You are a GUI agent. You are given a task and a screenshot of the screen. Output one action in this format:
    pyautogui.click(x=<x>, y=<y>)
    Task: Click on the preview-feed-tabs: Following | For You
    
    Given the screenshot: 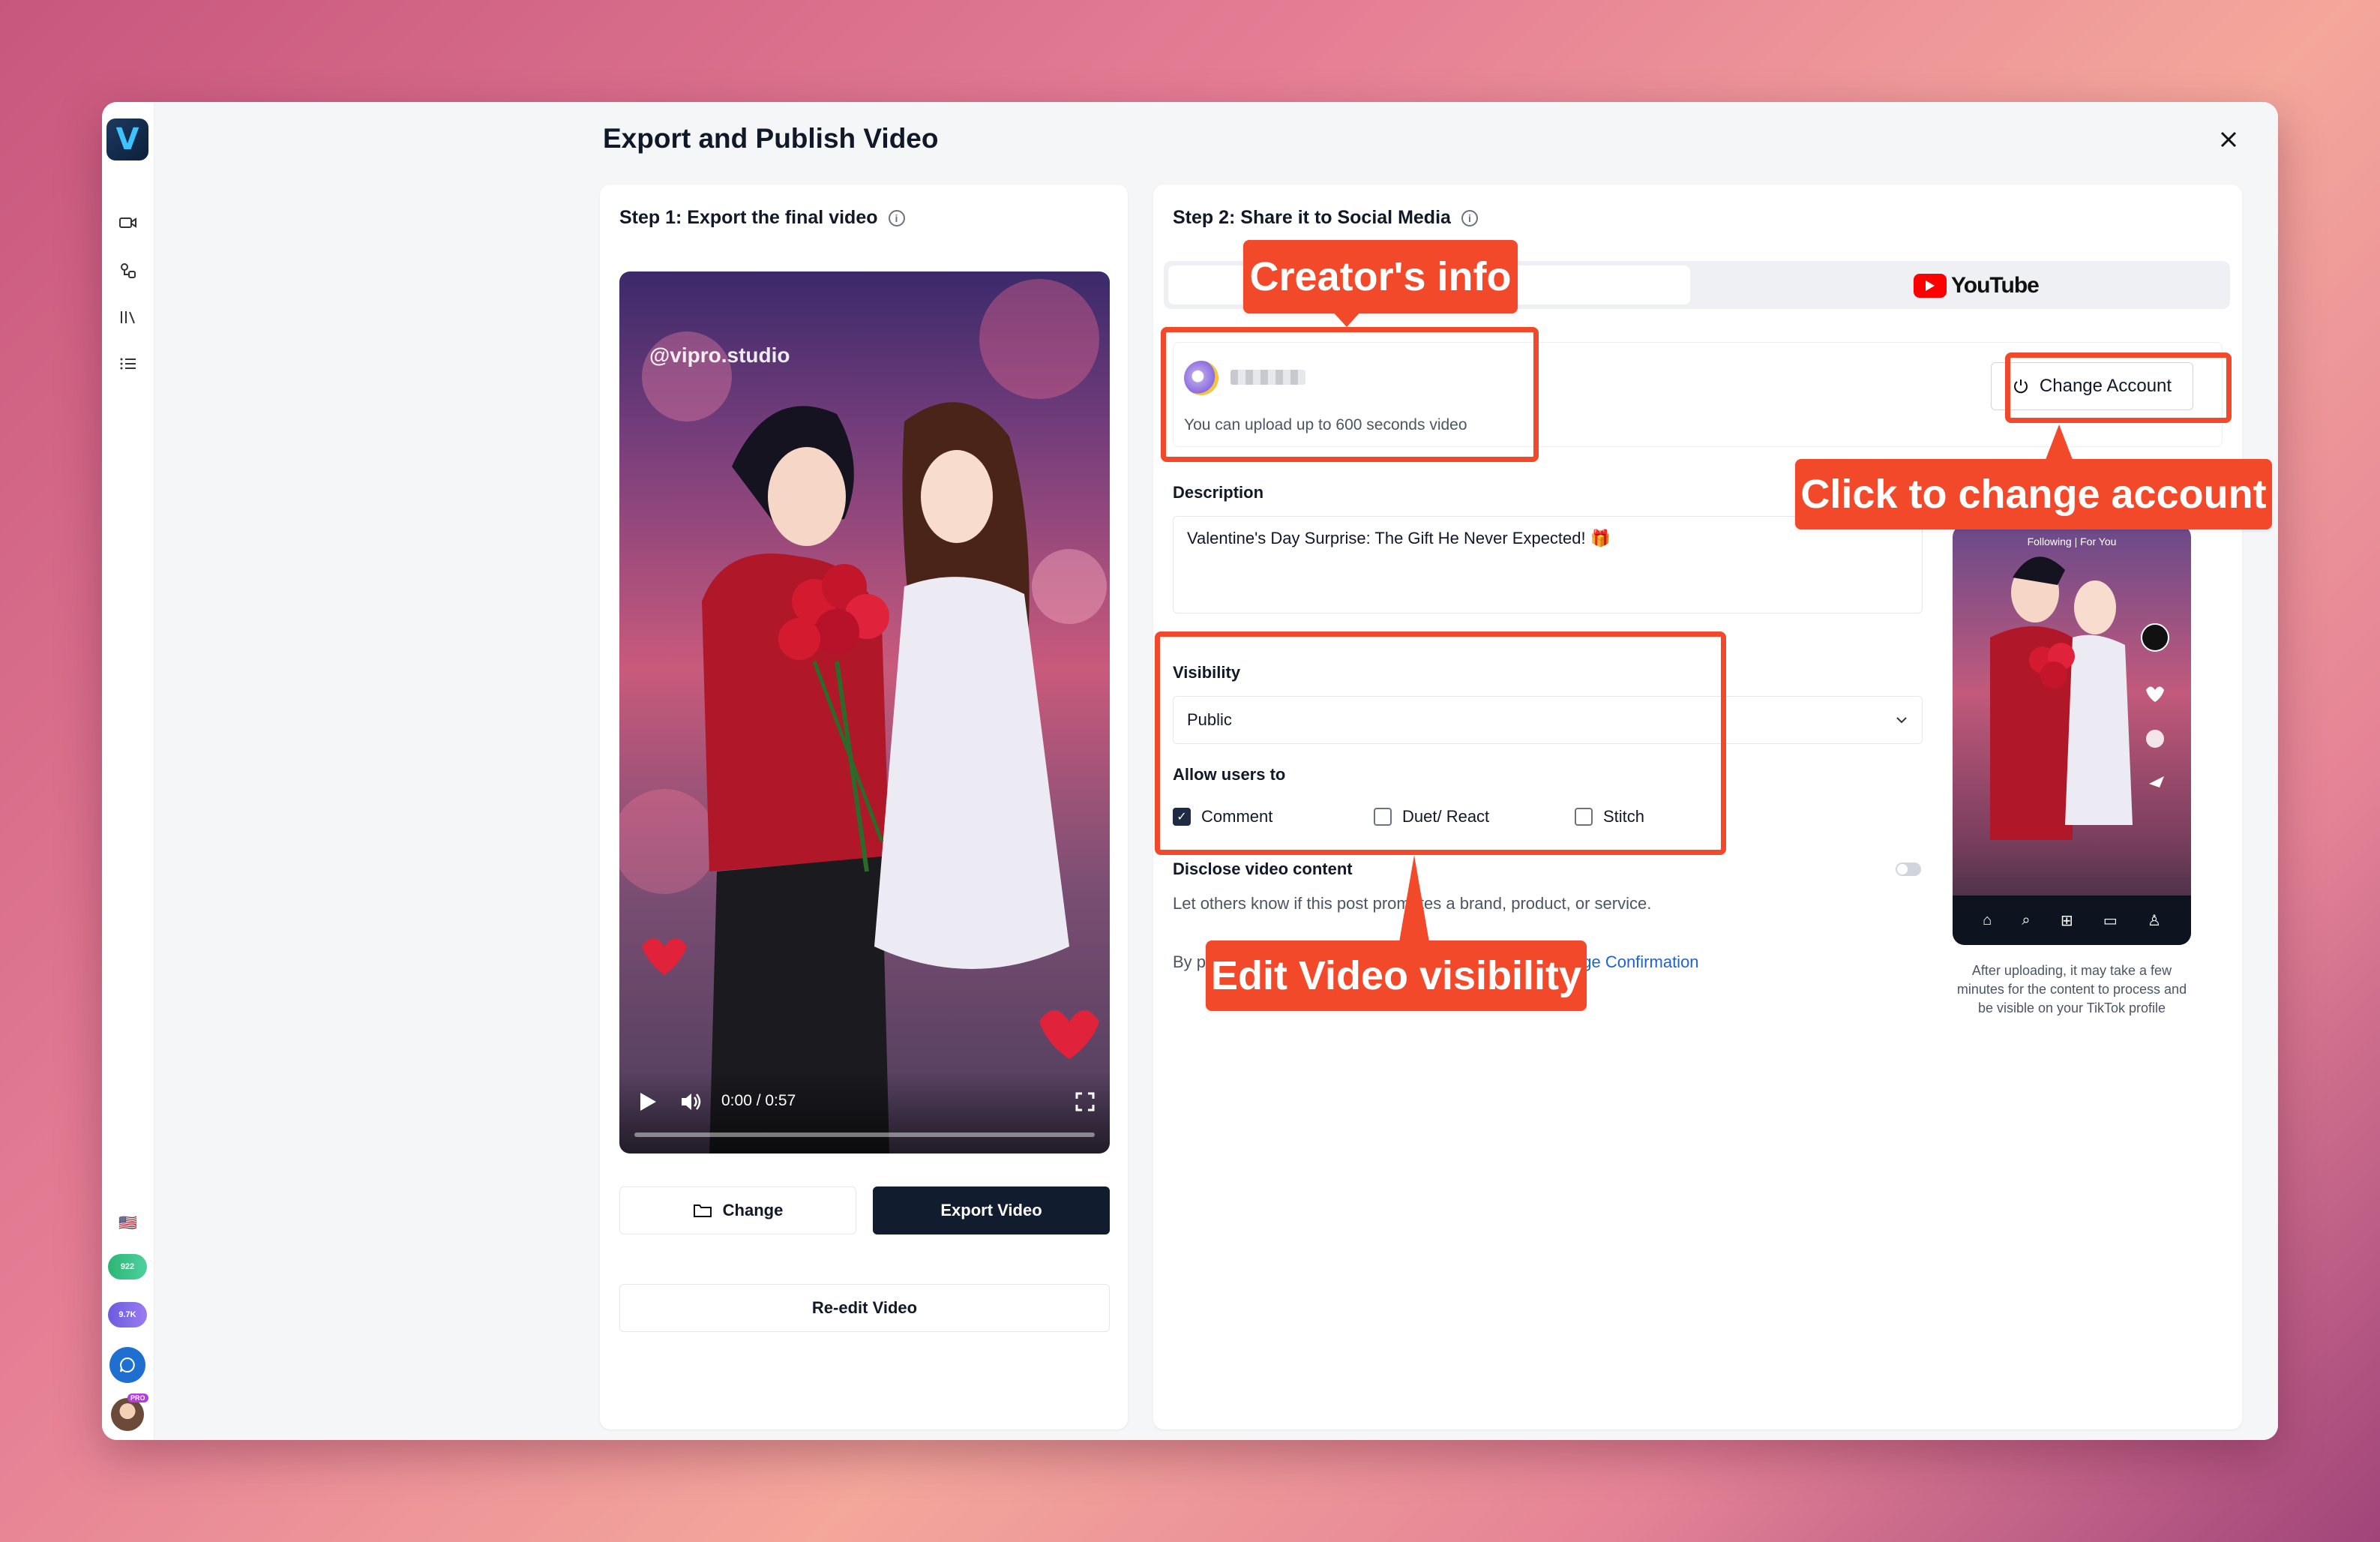 What is the action you would take?
    pyautogui.click(x=2072, y=542)
    